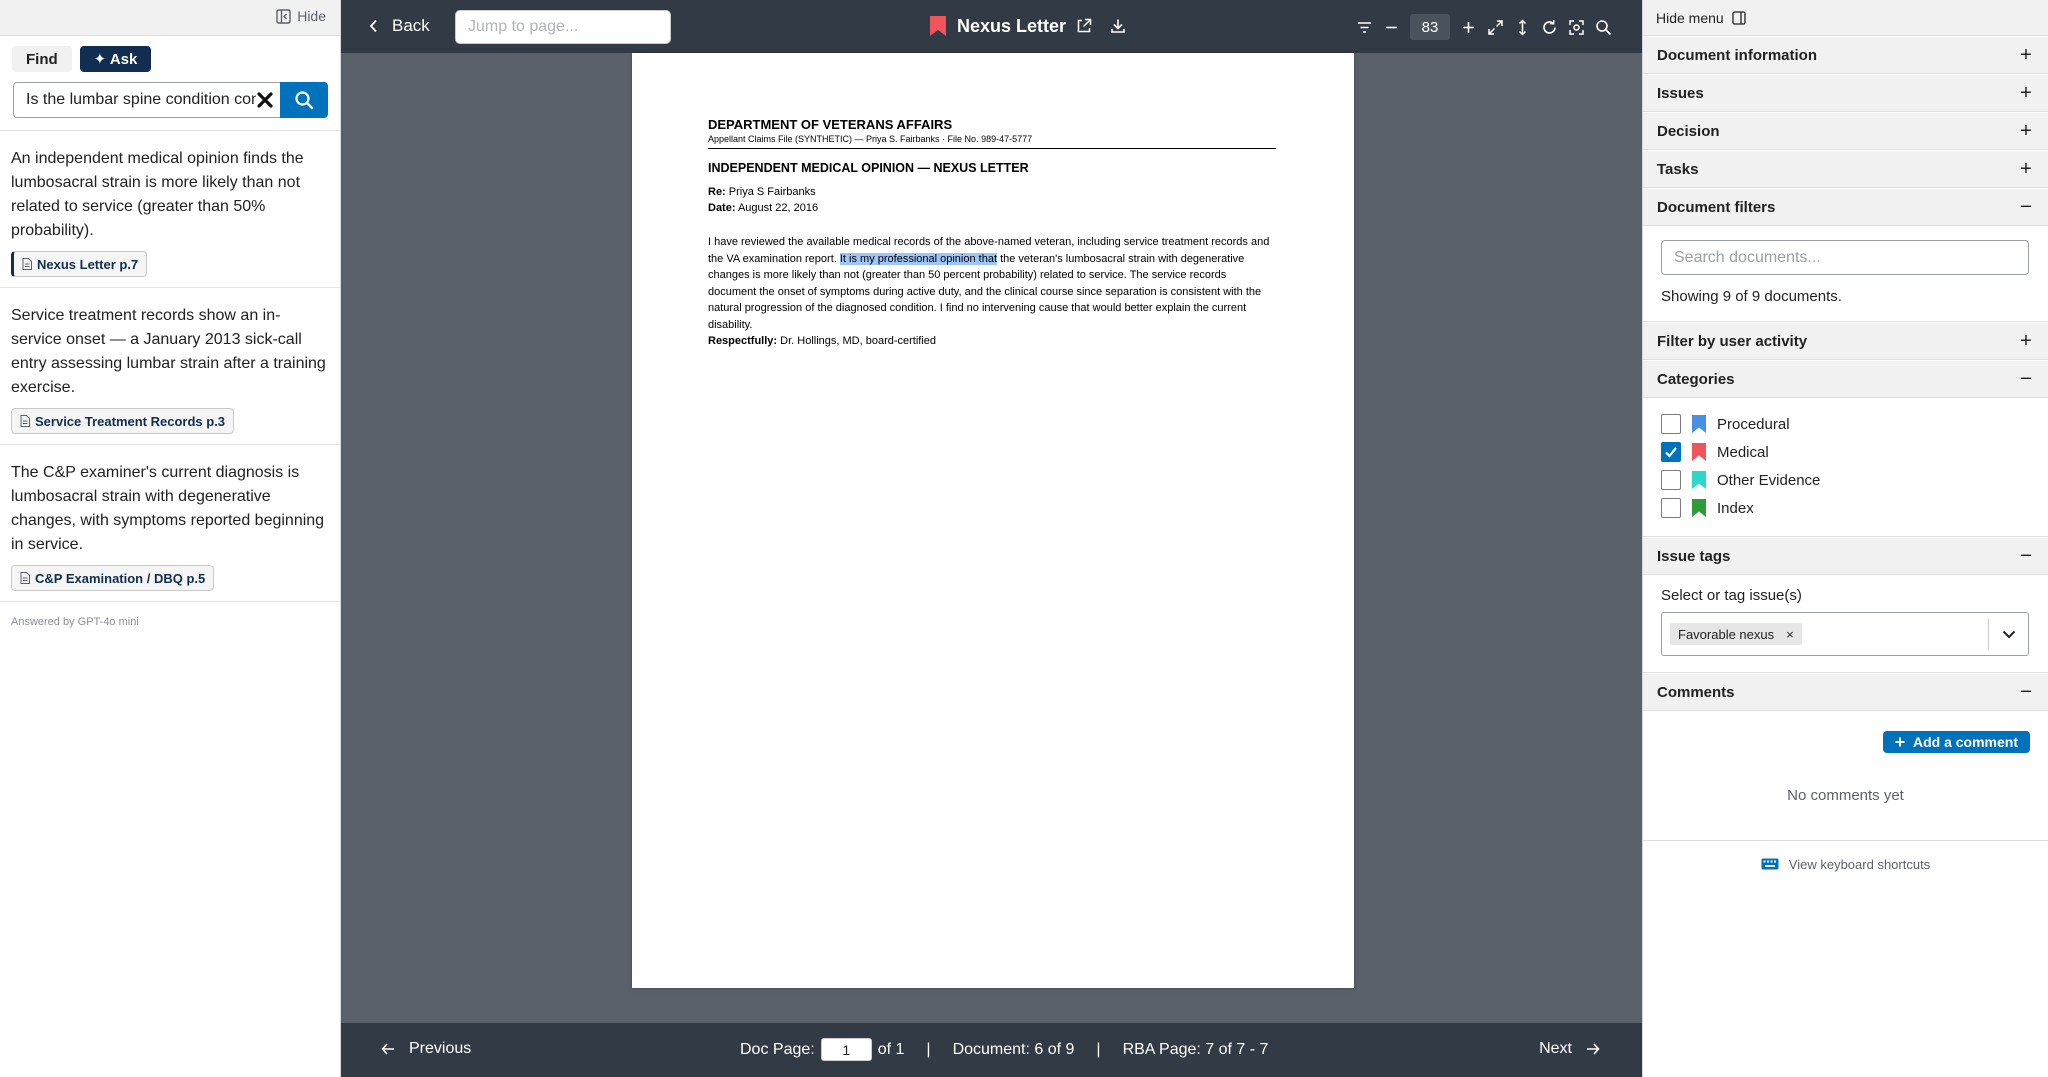 The height and width of the screenshot is (1077, 2048). Describe the element at coordinates (1845, 508) in the screenshot. I see `category-index: Index` at that location.